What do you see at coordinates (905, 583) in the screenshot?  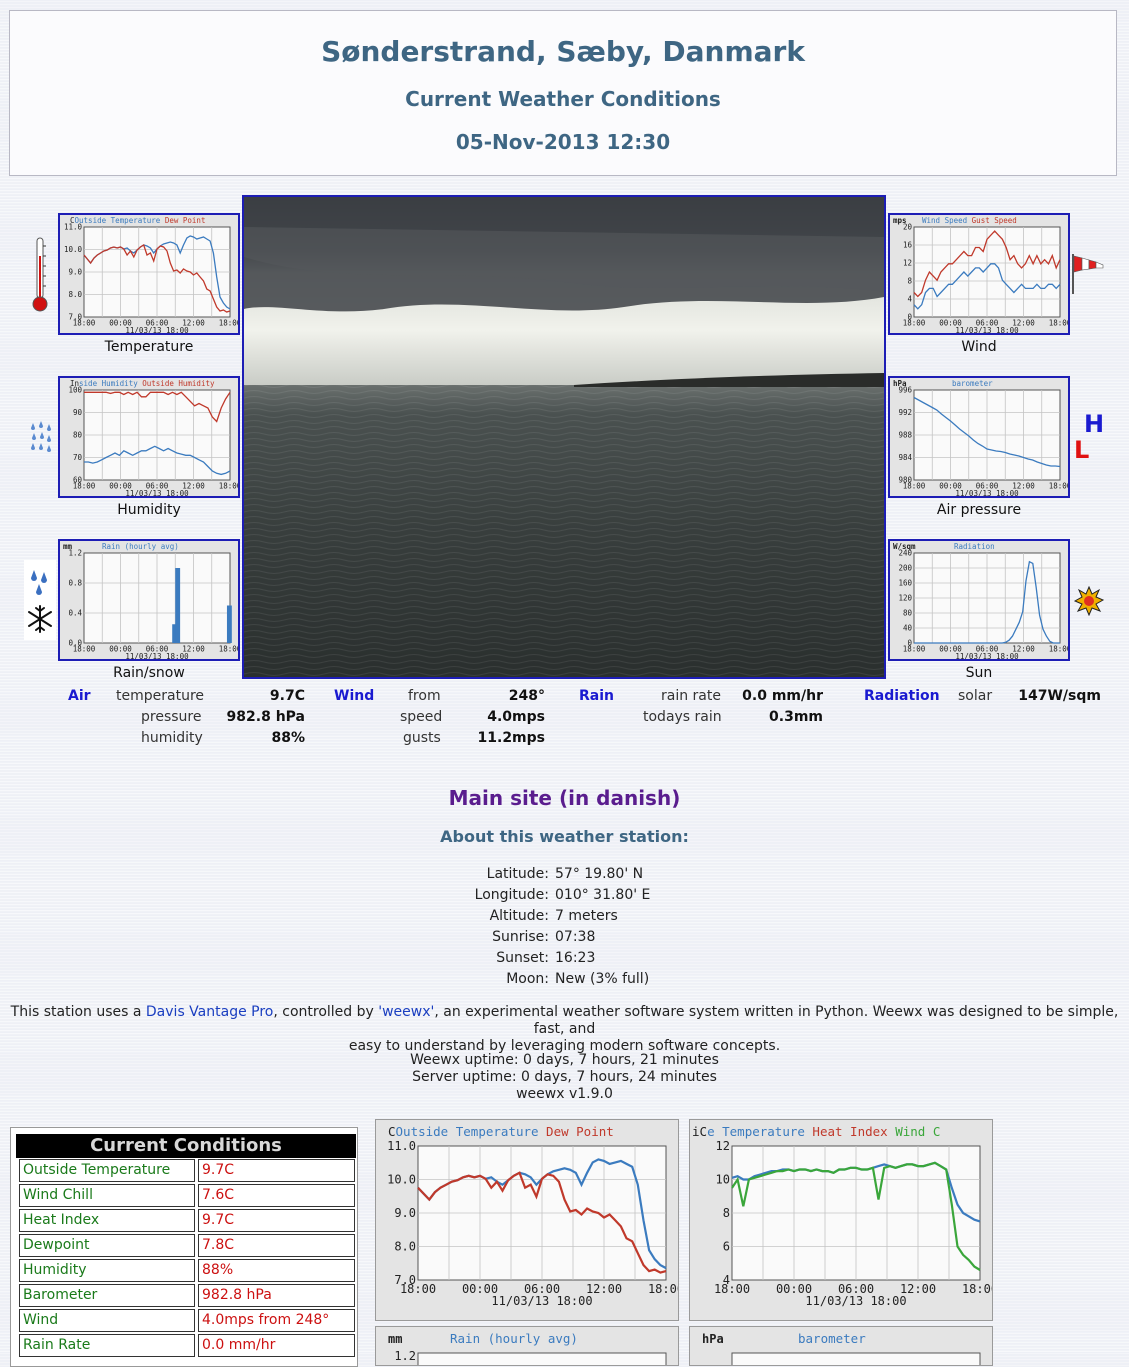 I see `y-tick-label: 160` at bounding box center [905, 583].